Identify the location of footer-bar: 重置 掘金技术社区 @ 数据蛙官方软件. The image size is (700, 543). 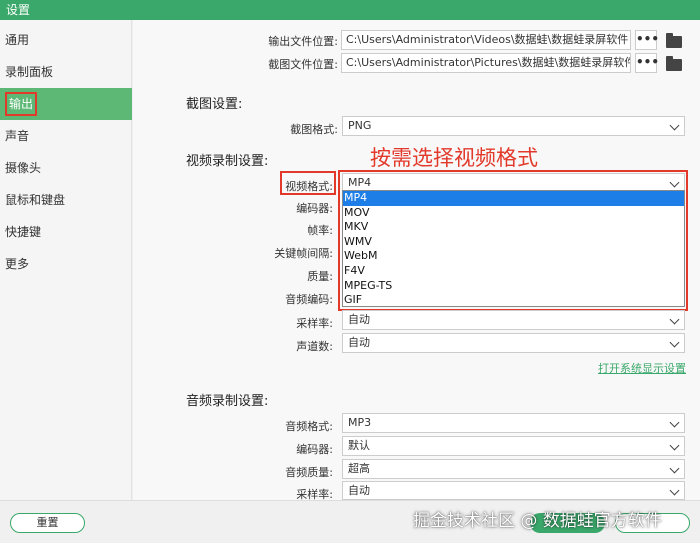
(350, 521).